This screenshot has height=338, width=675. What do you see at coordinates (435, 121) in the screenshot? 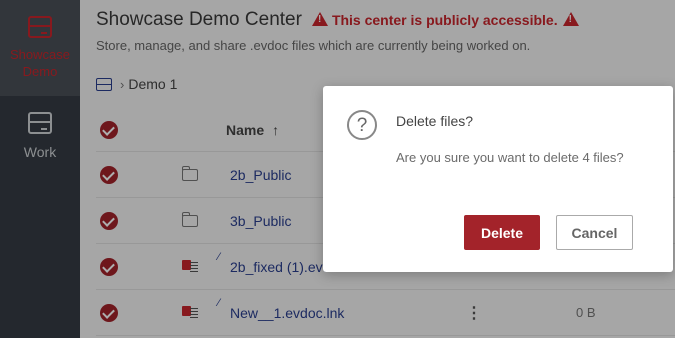
I see `dialog-title: Delete files?` at bounding box center [435, 121].